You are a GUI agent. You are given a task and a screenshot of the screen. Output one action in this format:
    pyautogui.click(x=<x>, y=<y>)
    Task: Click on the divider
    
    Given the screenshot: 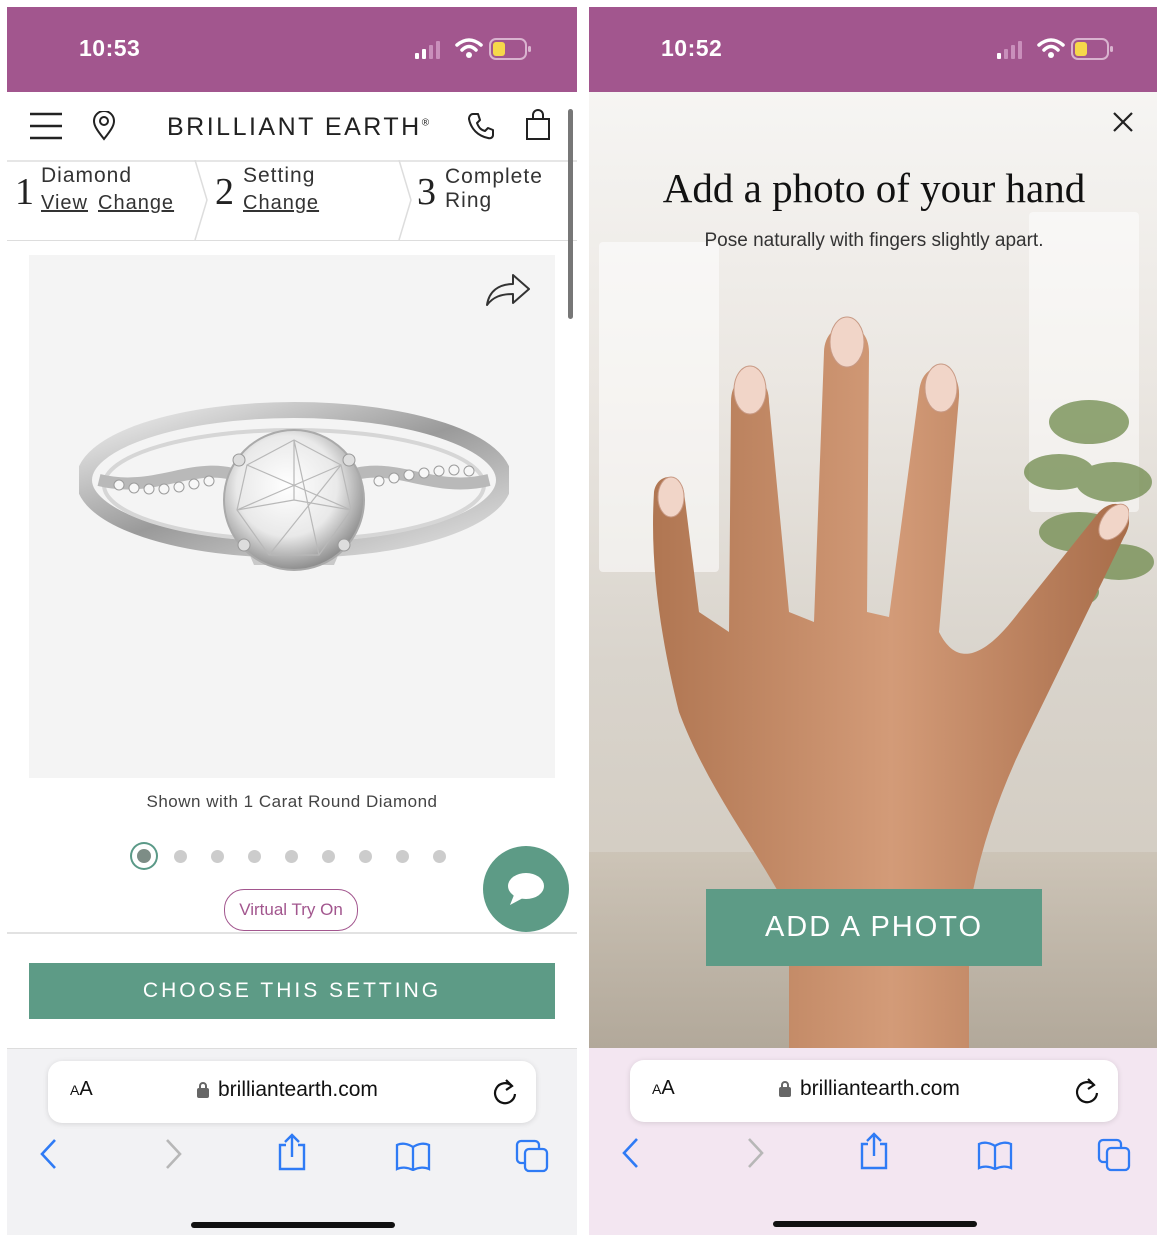 What is the action you would take?
    pyautogui.click(x=292, y=933)
    